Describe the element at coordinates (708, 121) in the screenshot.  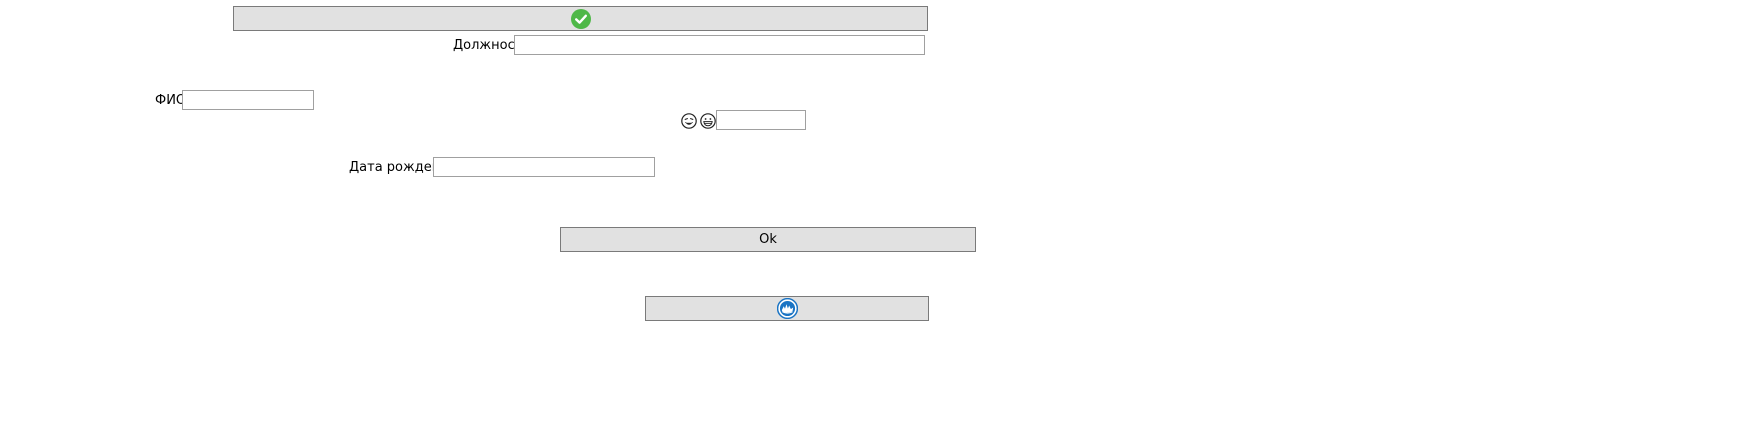
I see `grinning-face-icon` at that location.